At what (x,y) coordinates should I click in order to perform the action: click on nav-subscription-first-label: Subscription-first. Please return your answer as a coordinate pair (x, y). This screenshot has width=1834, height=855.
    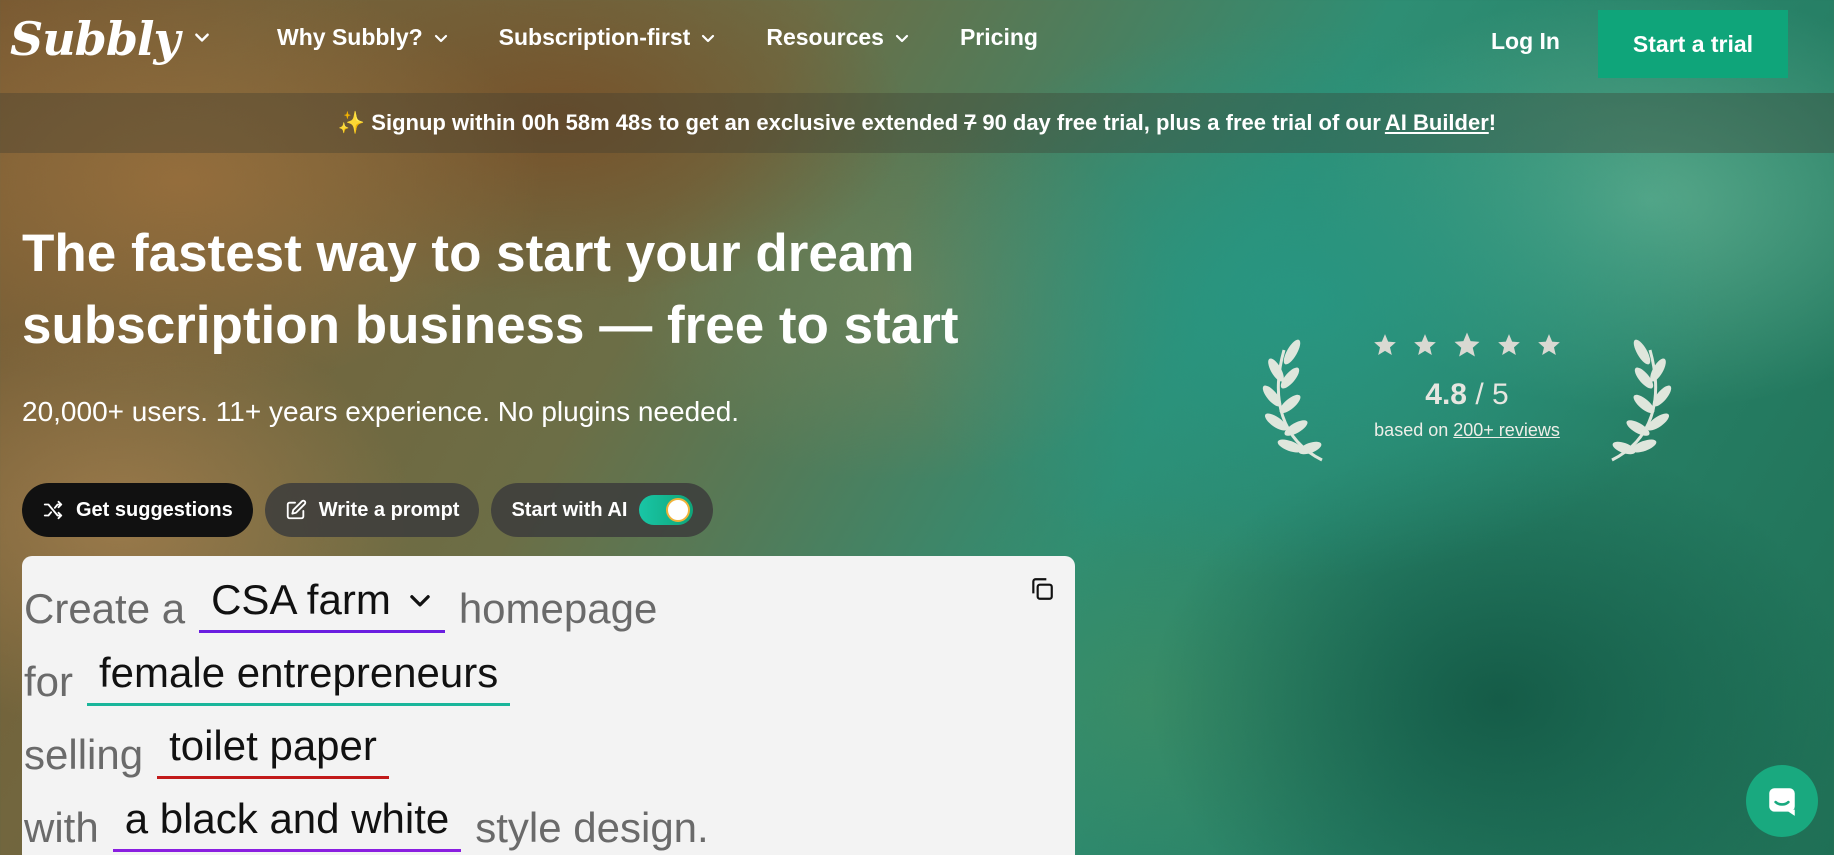
    Looking at the image, I should click on (594, 37).